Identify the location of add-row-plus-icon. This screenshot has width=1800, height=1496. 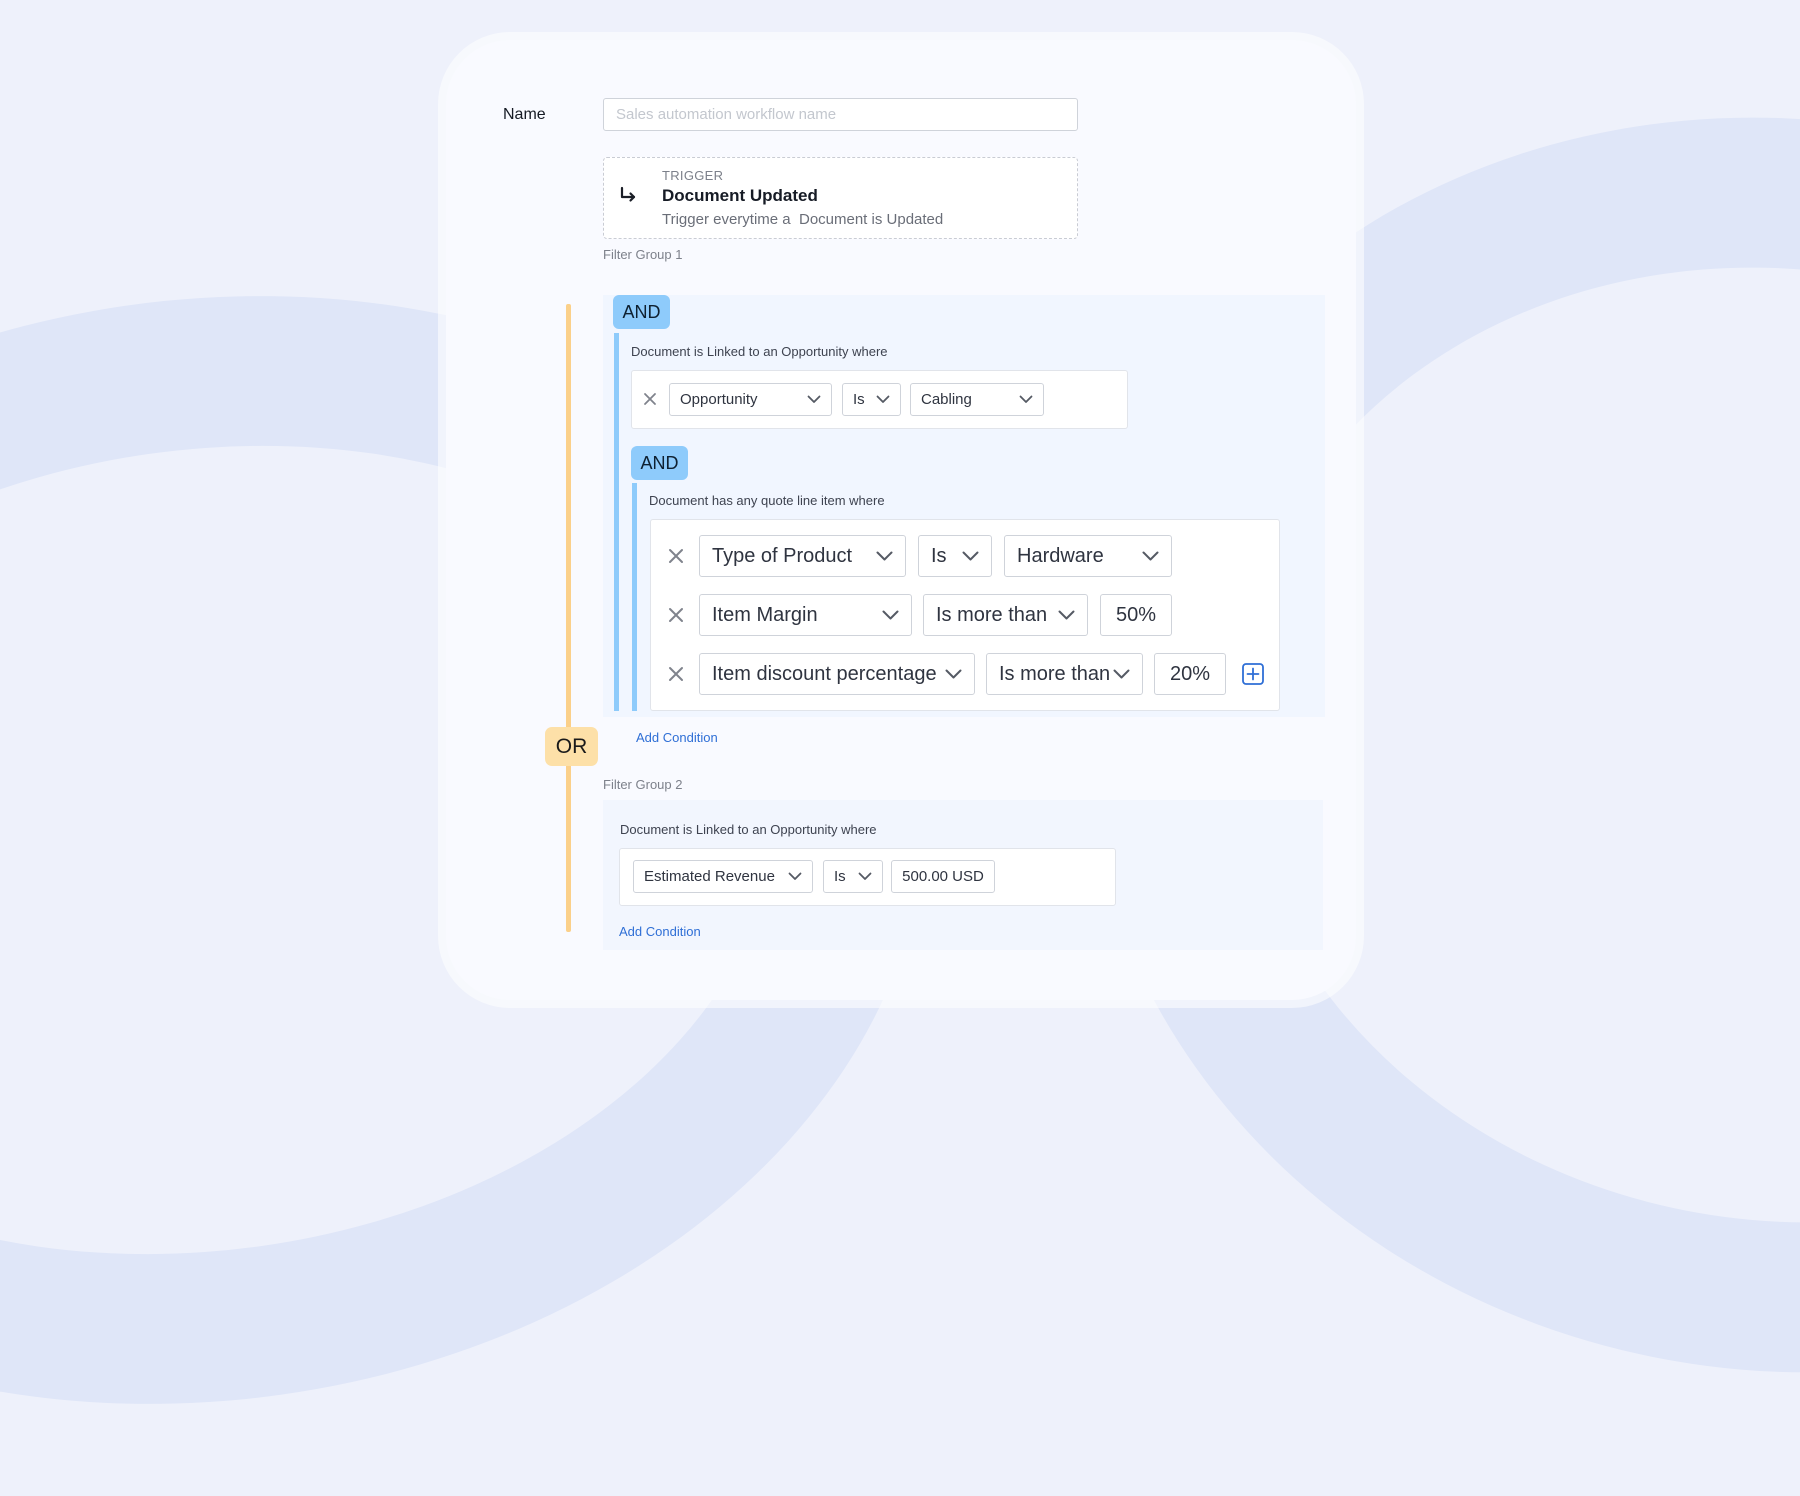
(1253, 674).